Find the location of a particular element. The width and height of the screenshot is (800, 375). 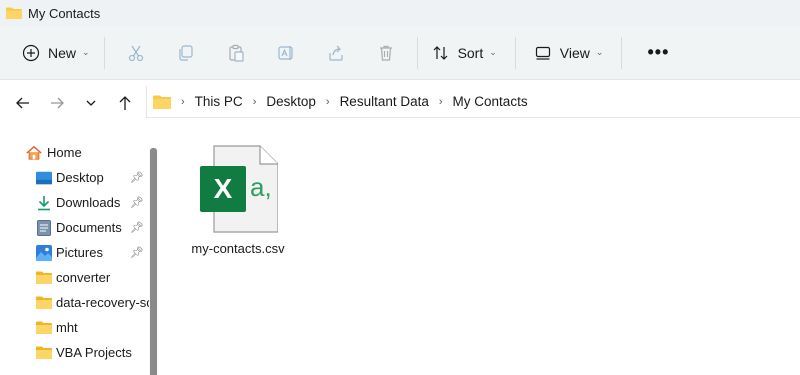

desktop-icon is located at coordinates (44, 178).